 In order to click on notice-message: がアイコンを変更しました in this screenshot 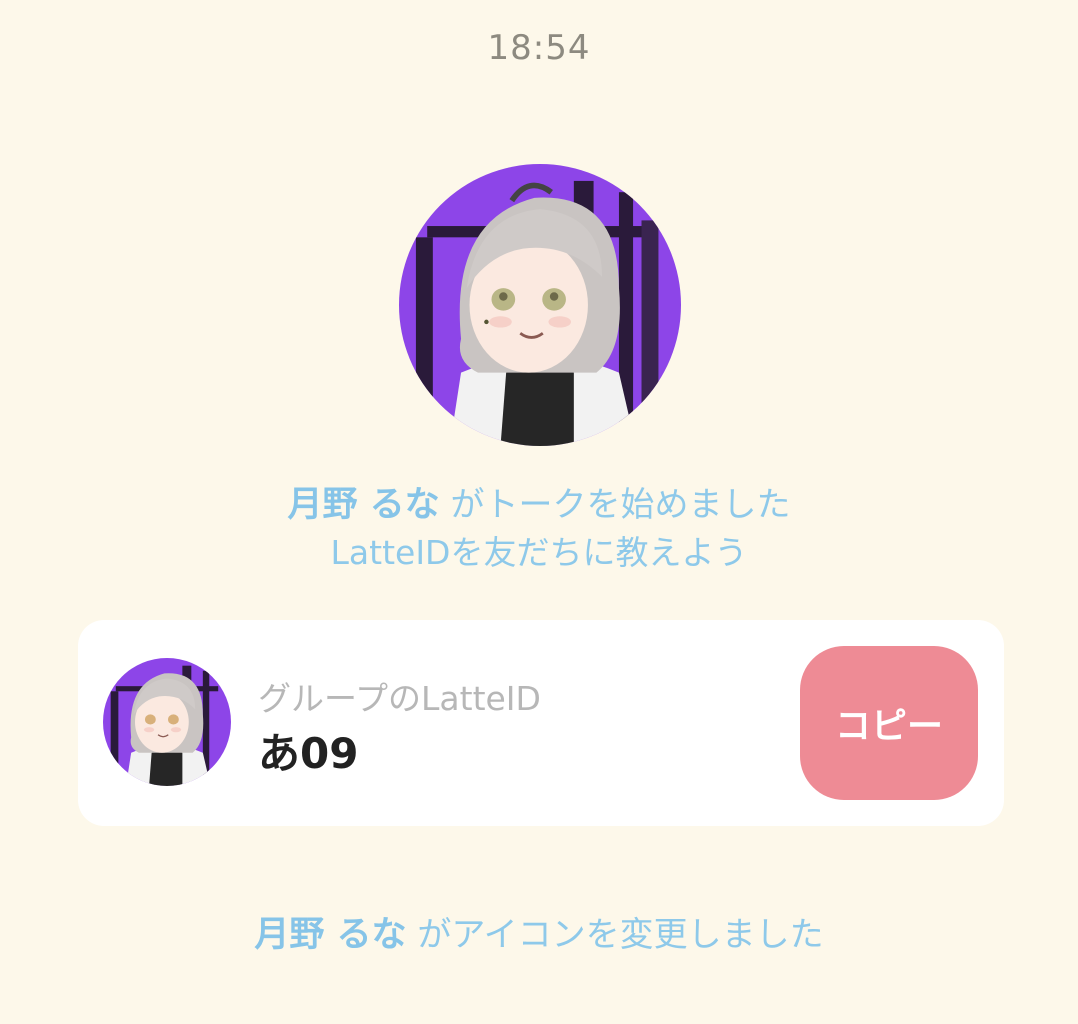, I will do `click(620, 935)`.